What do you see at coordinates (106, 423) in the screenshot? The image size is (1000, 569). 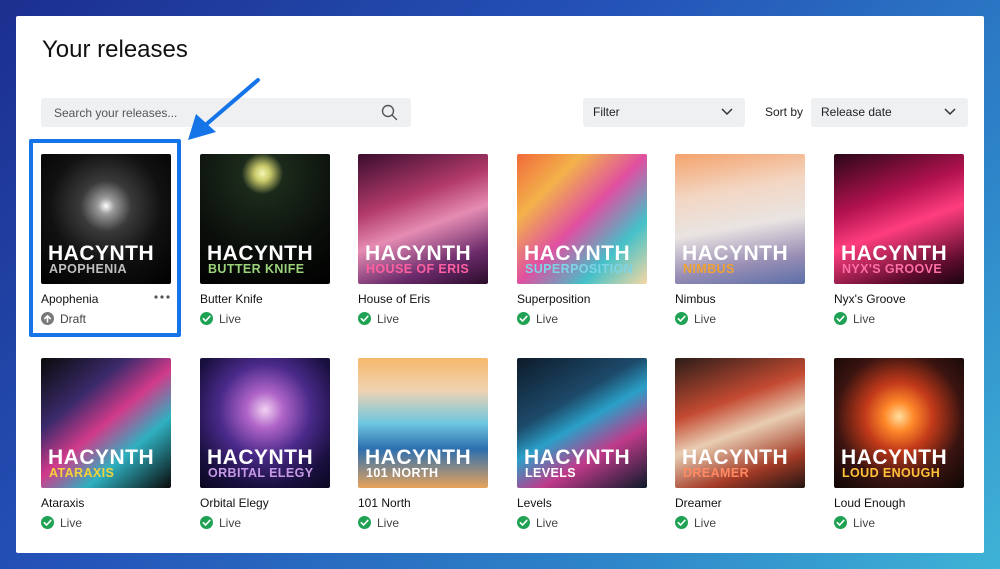 I see `release-artwork: HACYNTH ATARAXIS` at bounding box center [106, 423].